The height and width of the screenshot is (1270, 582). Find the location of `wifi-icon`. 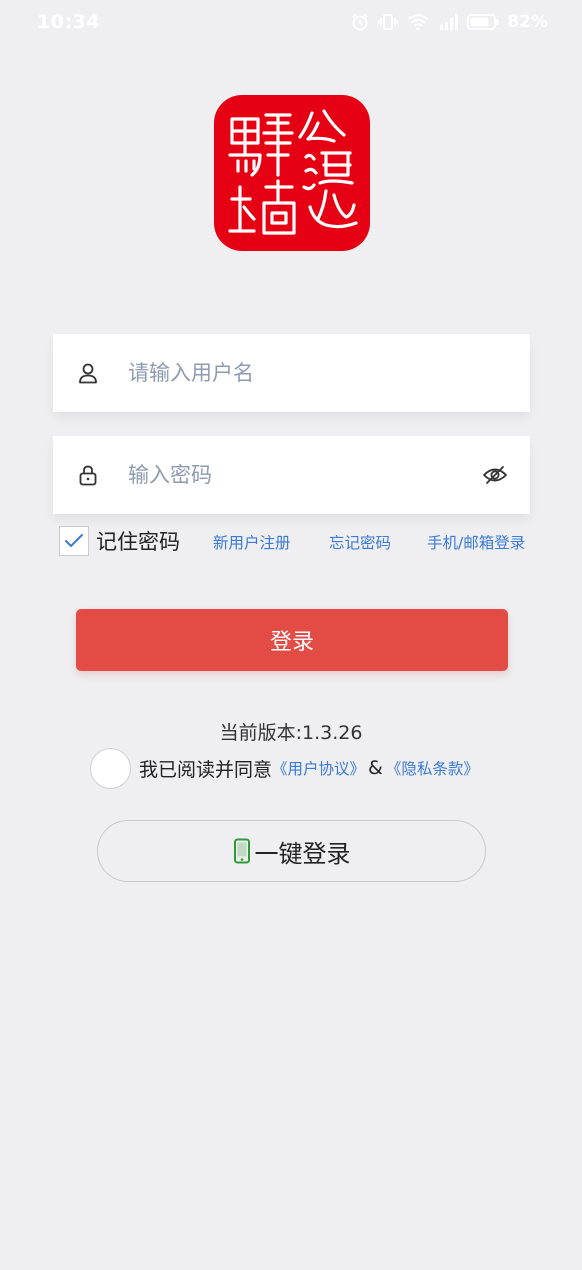

wifi-icon is located at coordinates (418, 22).